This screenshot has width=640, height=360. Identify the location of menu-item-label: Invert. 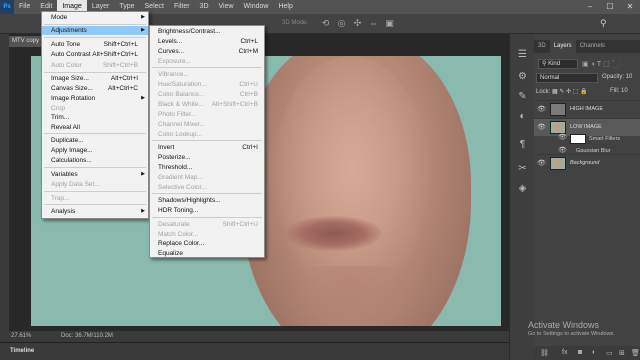
(166, 147).